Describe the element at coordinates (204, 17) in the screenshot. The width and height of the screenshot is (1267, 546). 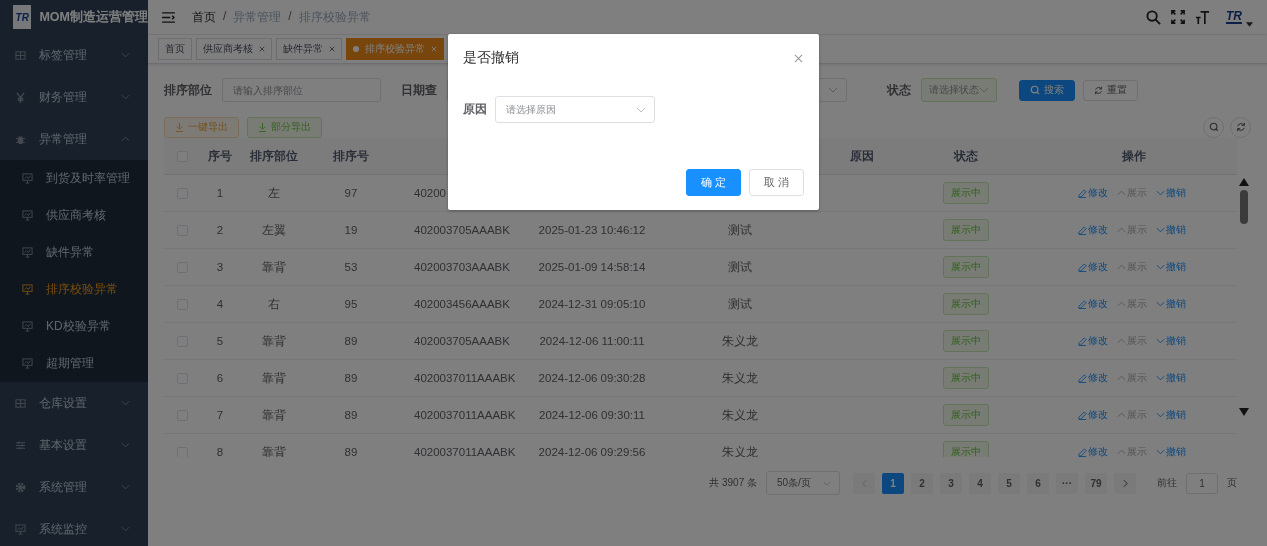
I see `breadcrumb-item: 首页` at that location.